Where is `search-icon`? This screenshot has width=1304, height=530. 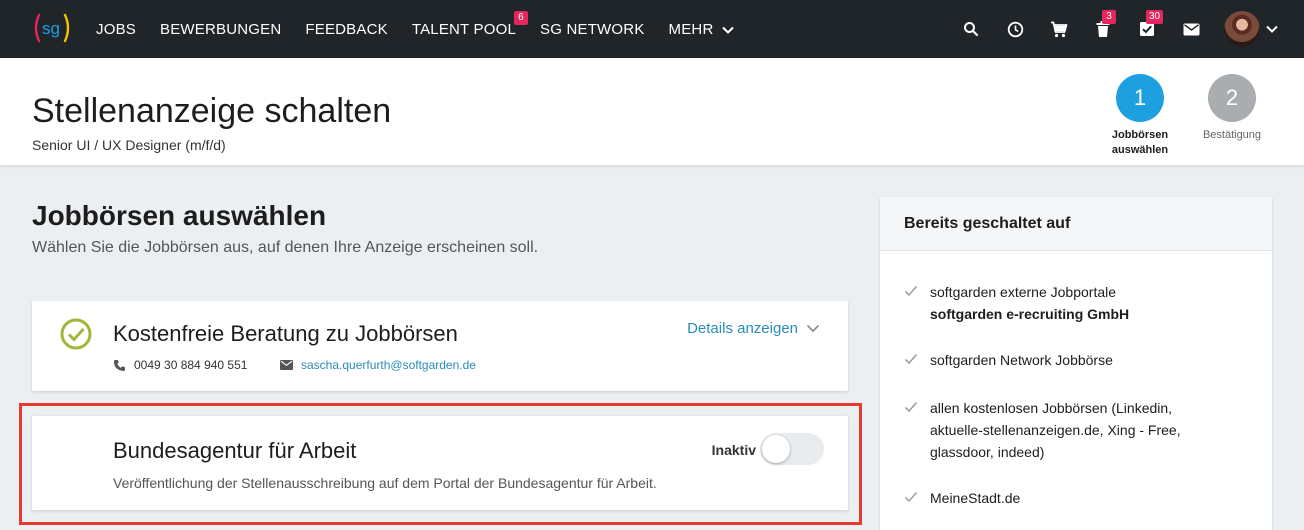
search-icon is located at coordinates (971, 29).